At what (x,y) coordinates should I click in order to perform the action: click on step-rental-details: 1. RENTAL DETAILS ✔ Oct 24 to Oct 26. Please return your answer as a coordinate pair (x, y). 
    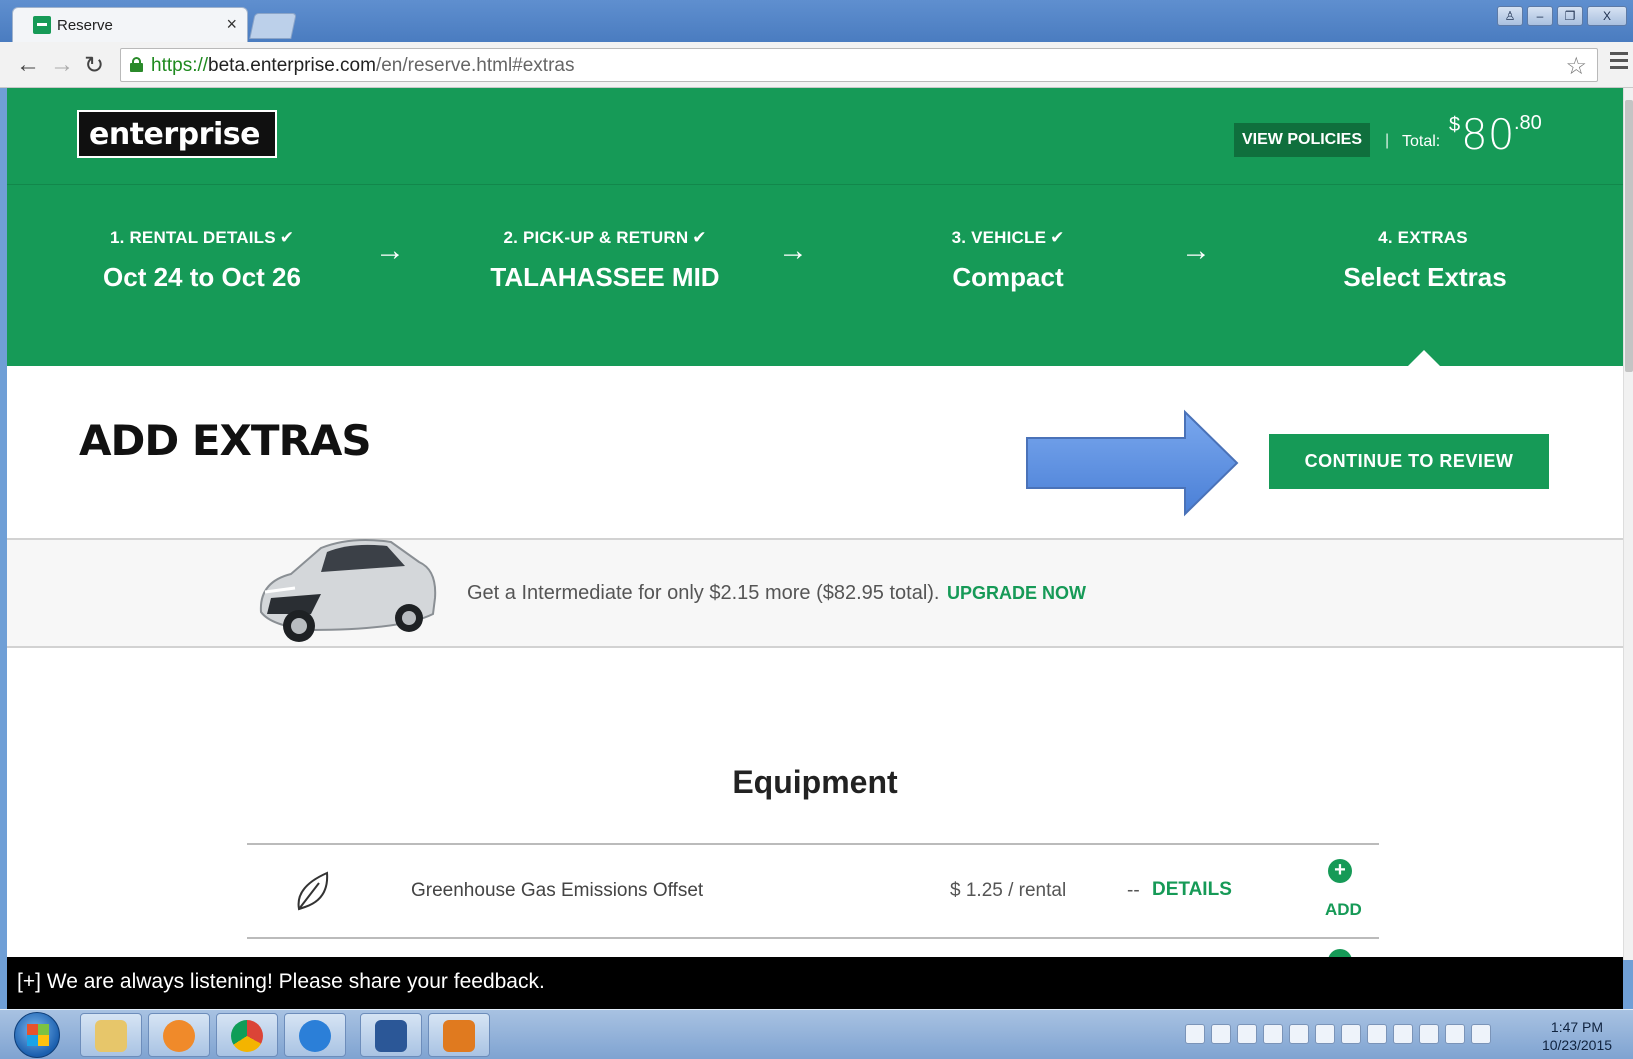
    Looking at the image, I should click on (202, 260).